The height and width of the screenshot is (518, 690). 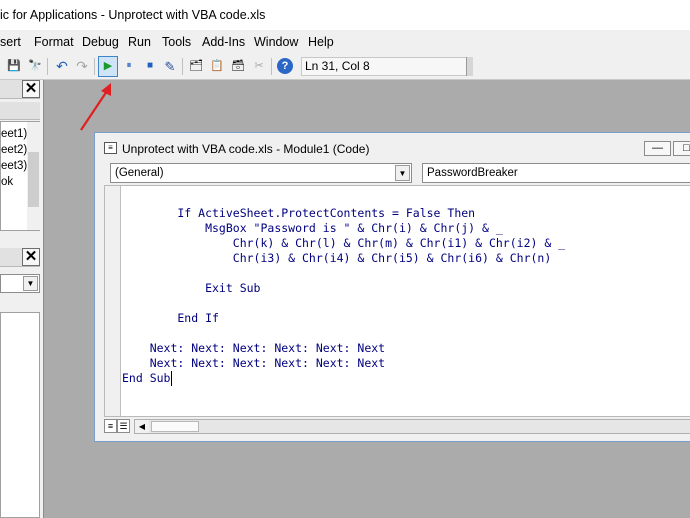 I want to click on help-icon: ?, so click(x=285, y=66).